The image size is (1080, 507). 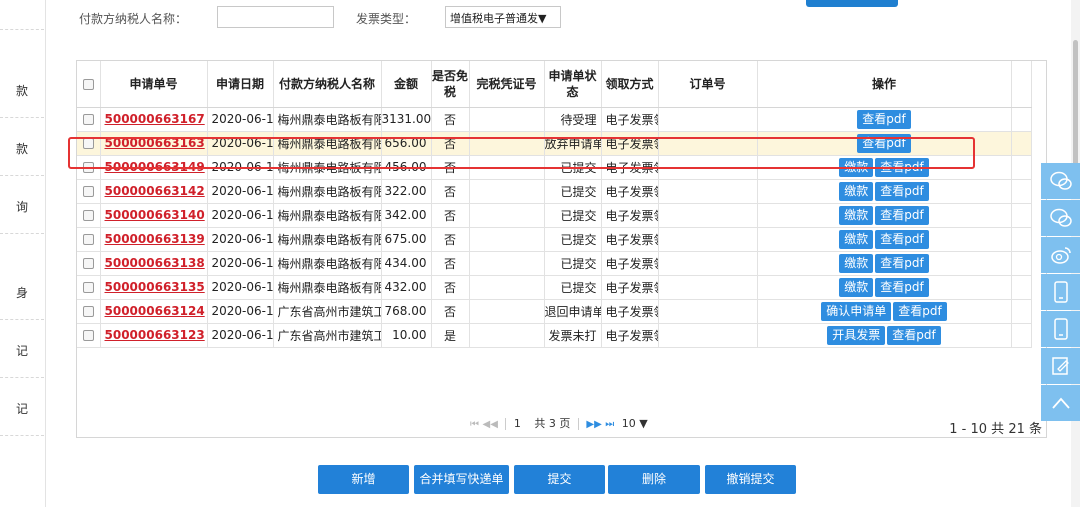 I want to click on select-all-cell, so click(x=89, y=84).